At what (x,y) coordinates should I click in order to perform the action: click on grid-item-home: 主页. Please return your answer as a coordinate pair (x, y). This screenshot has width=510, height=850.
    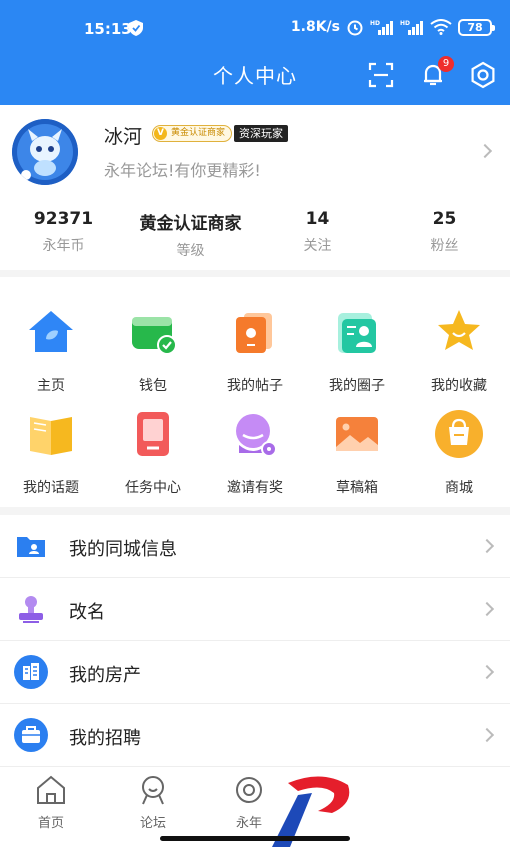
    Looking at the image, I should click on (51, 350).